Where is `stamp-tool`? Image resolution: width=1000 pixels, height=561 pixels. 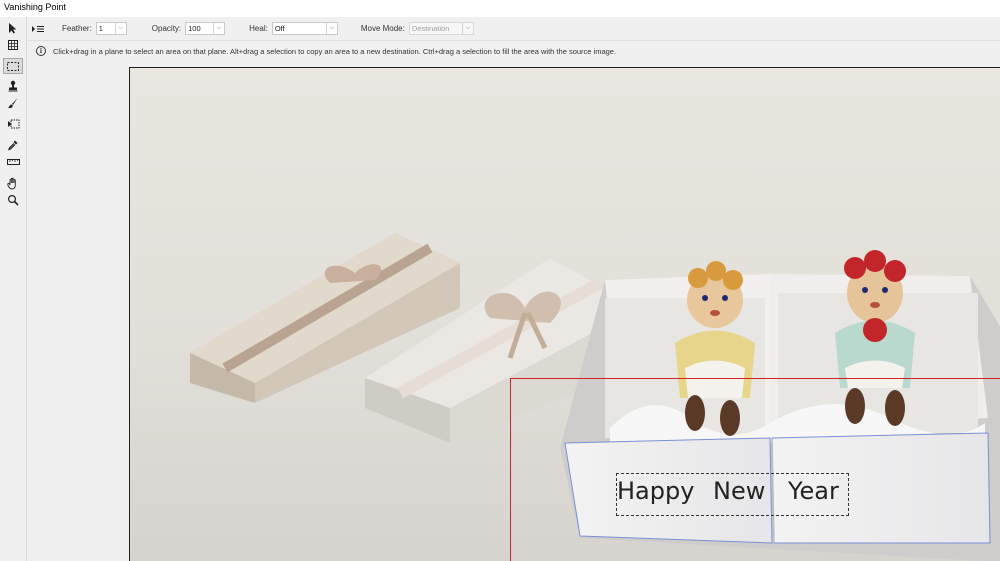
stamp-tool is located at coordinates (13, 86).